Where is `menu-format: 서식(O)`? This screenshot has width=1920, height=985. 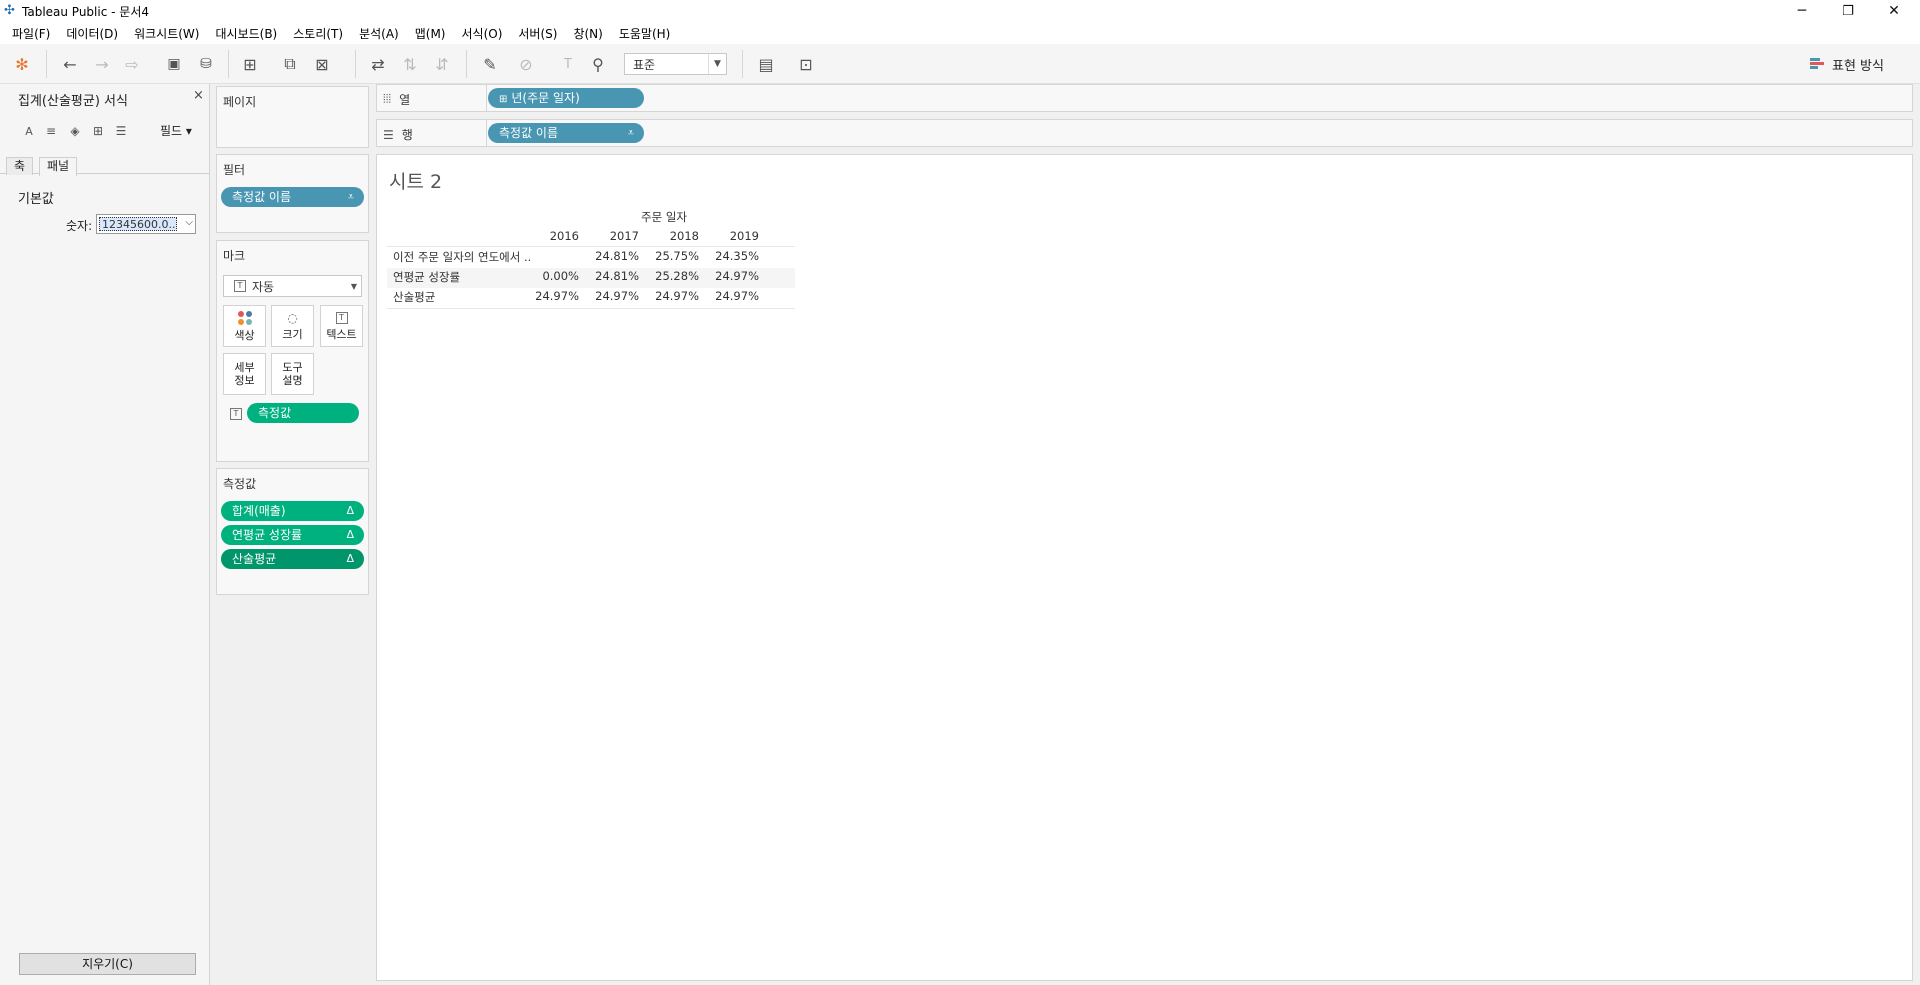
menu-format: 서식(O) is located at coordinates (482, 33).